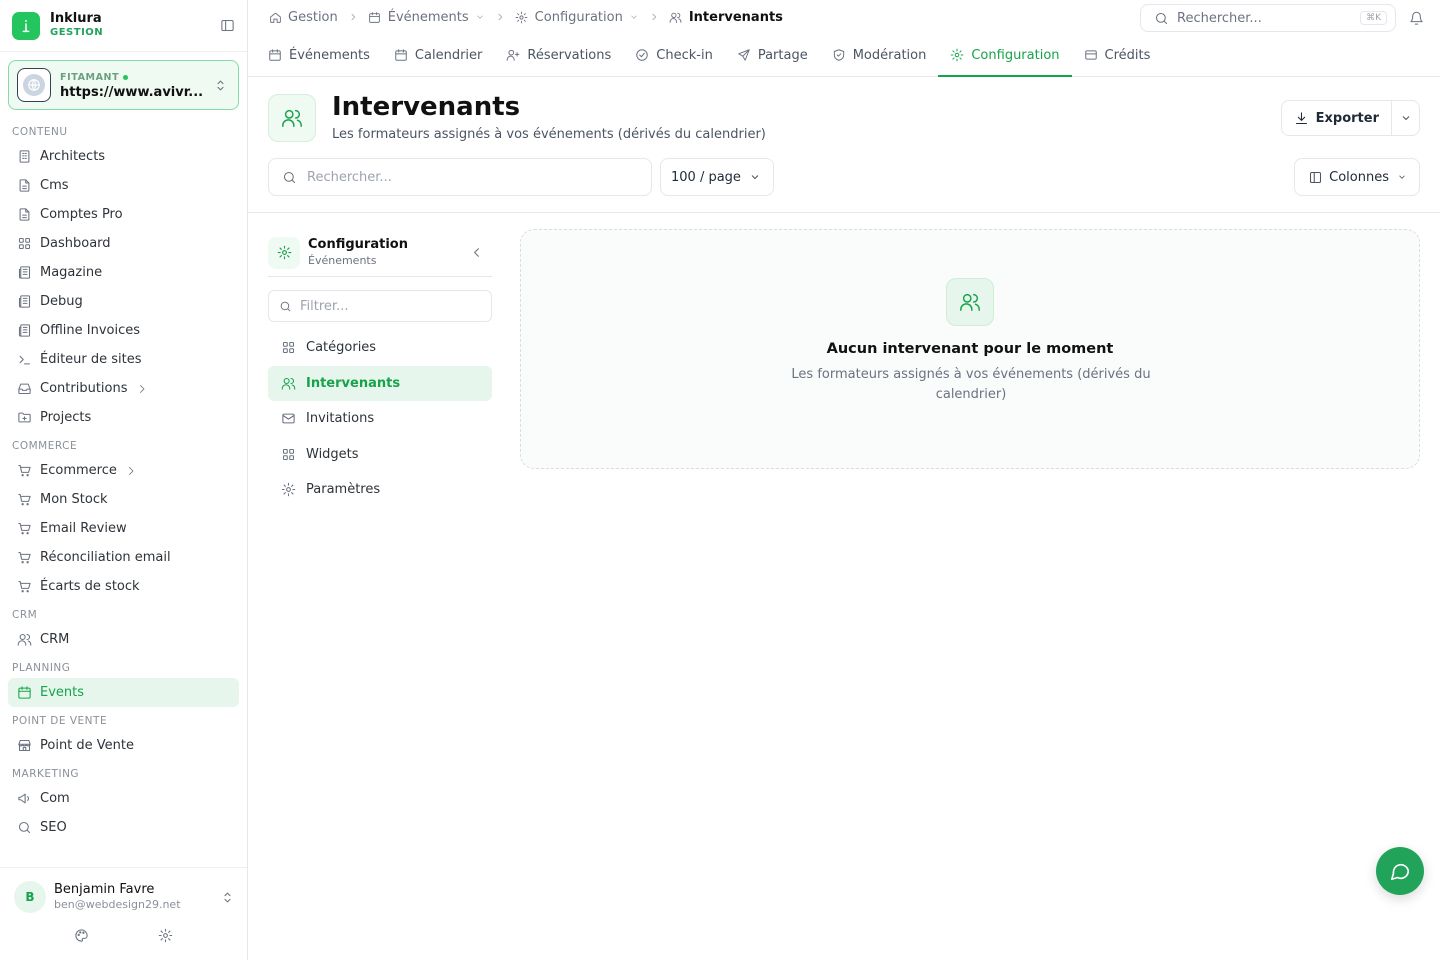 The image size is (1440, 960). What do you see at coordinates (1336, 118) in the screenshot?
I see `export-button: Exporter` at bounding box center [1336, 118].